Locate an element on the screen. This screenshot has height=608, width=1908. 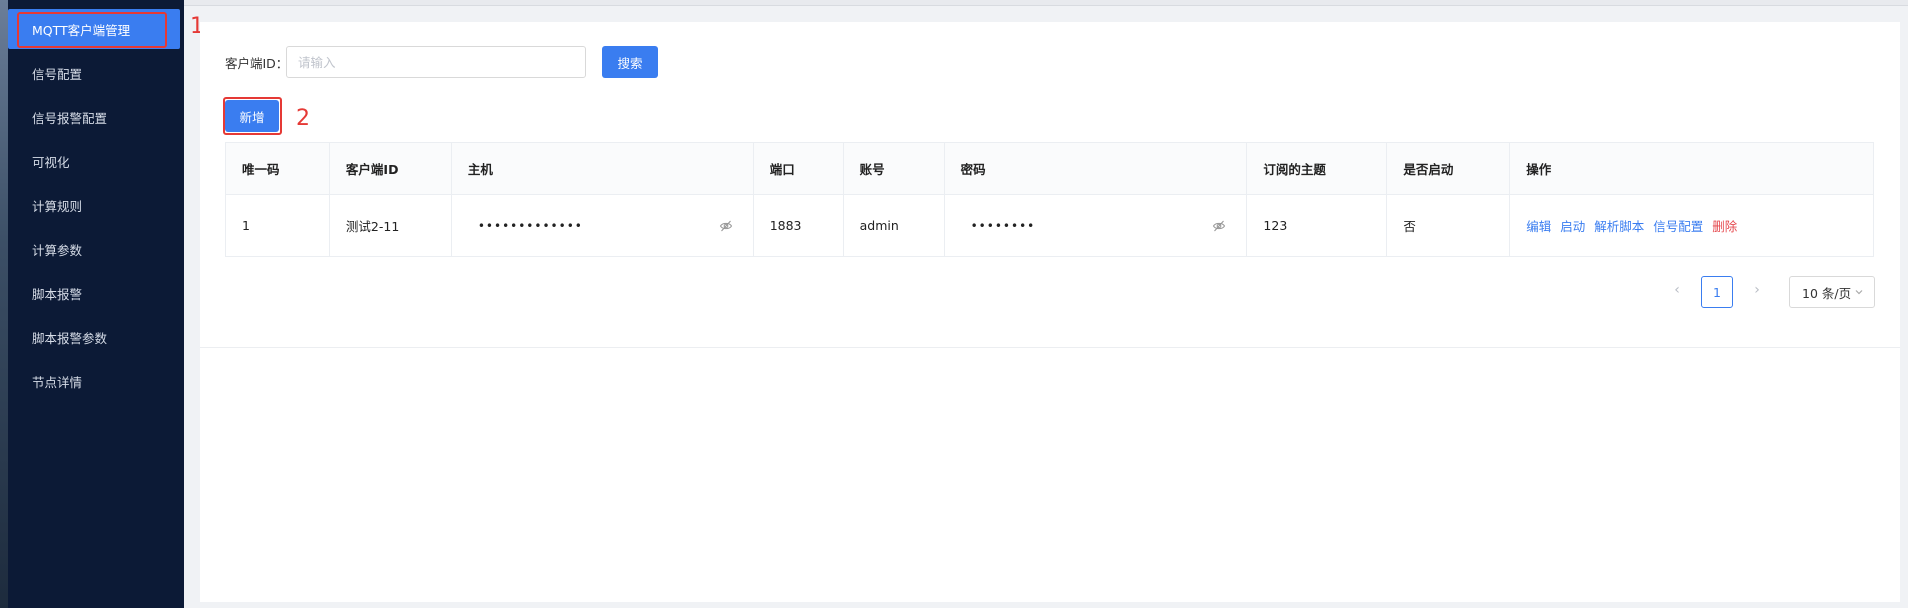
sidebar-item-calc-rules: 计算规则 is located at coordinates (94, 205).